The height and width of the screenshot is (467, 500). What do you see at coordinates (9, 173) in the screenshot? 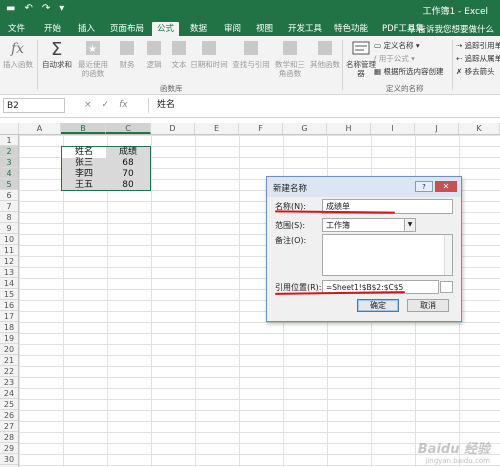
I see `row-header: 4` at bounding box center [9, 173].